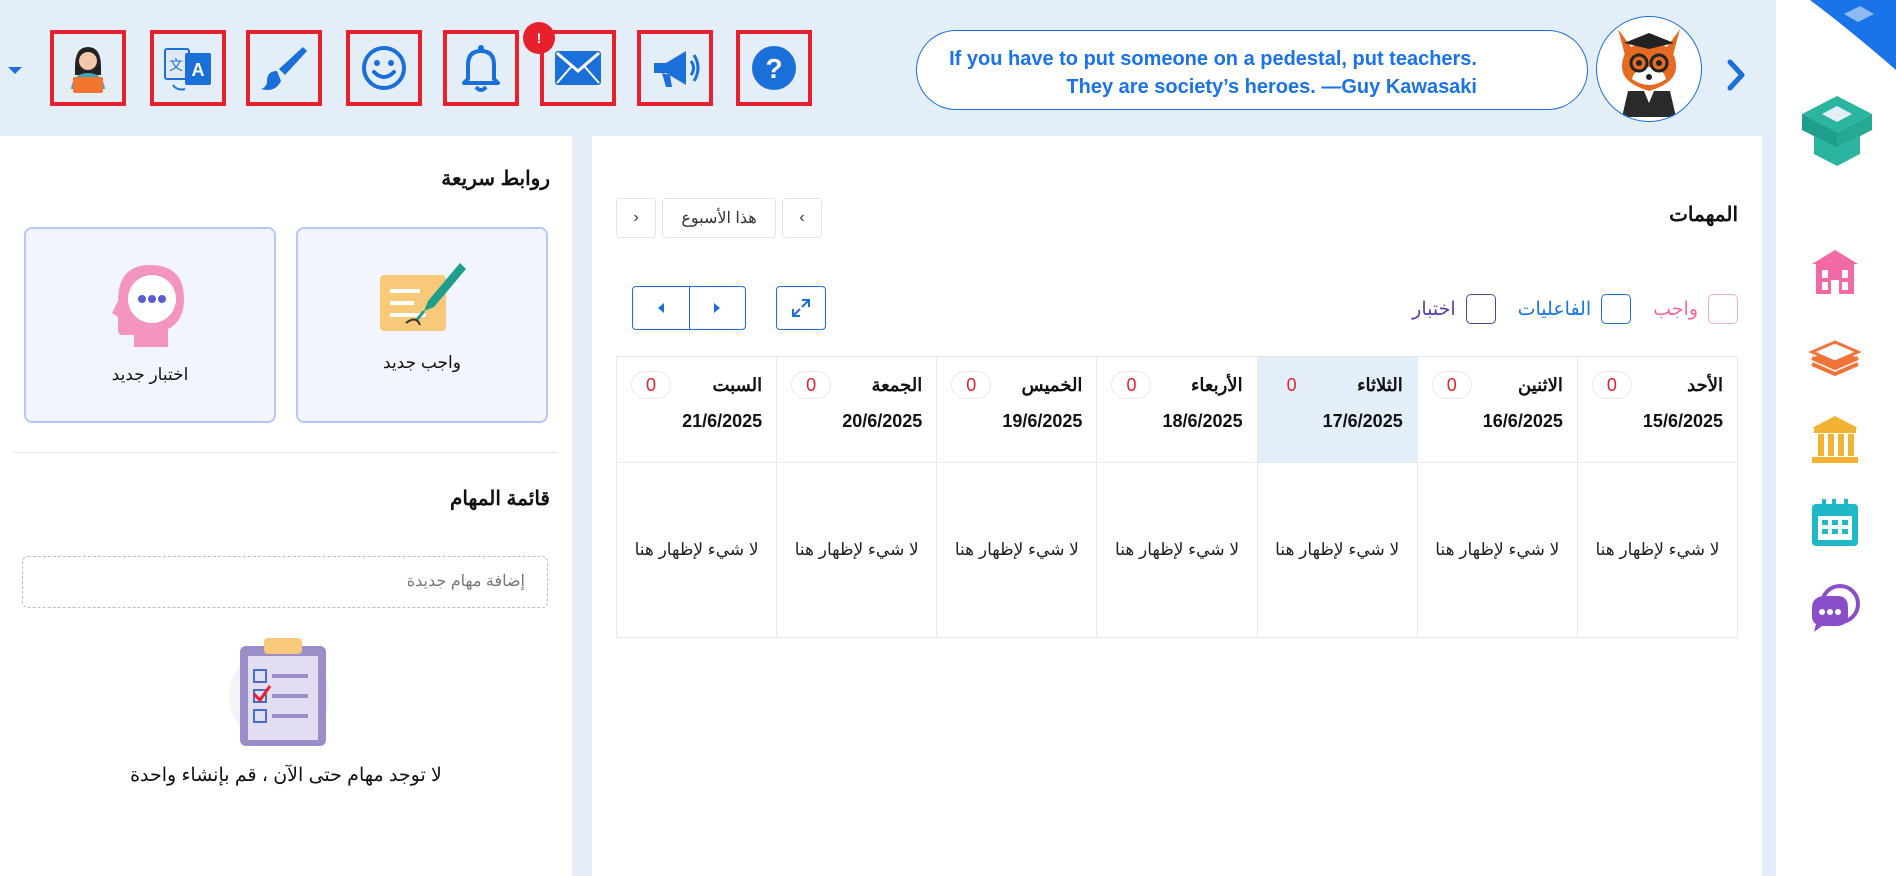  I want to click on institution-icon, so click(1835, 439).